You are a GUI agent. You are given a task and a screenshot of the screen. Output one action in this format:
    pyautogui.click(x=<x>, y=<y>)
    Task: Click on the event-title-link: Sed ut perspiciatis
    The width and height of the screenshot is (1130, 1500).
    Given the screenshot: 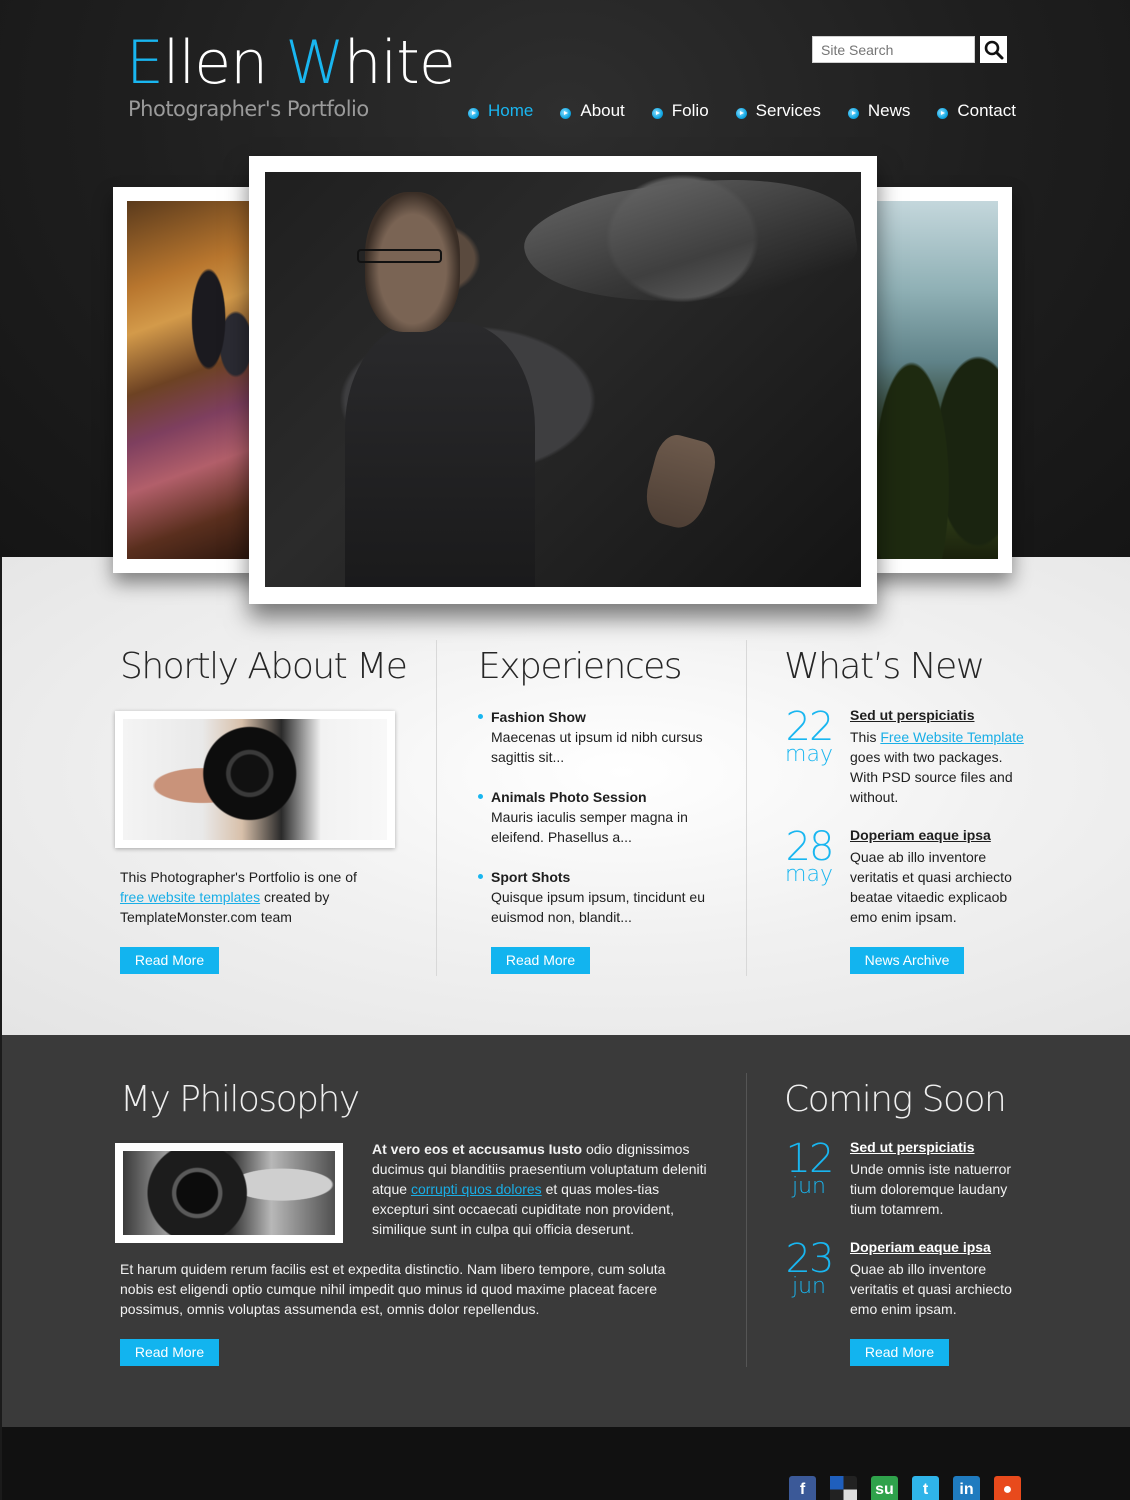 What is the action you would take?
    pyautogui.click(x=912, y=1147)
    